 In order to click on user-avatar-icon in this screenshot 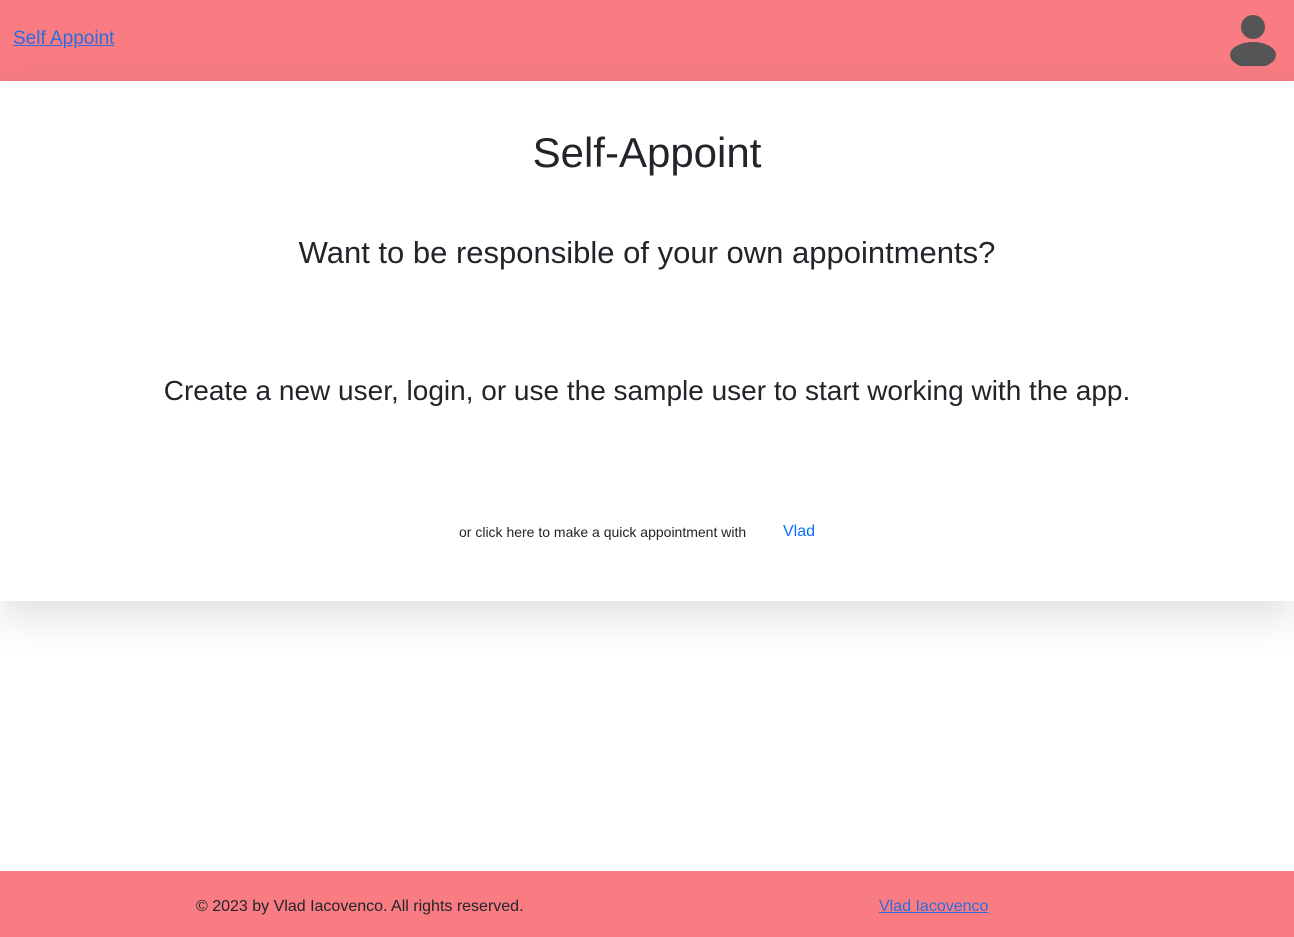, I will do `click(1253, 41)`.